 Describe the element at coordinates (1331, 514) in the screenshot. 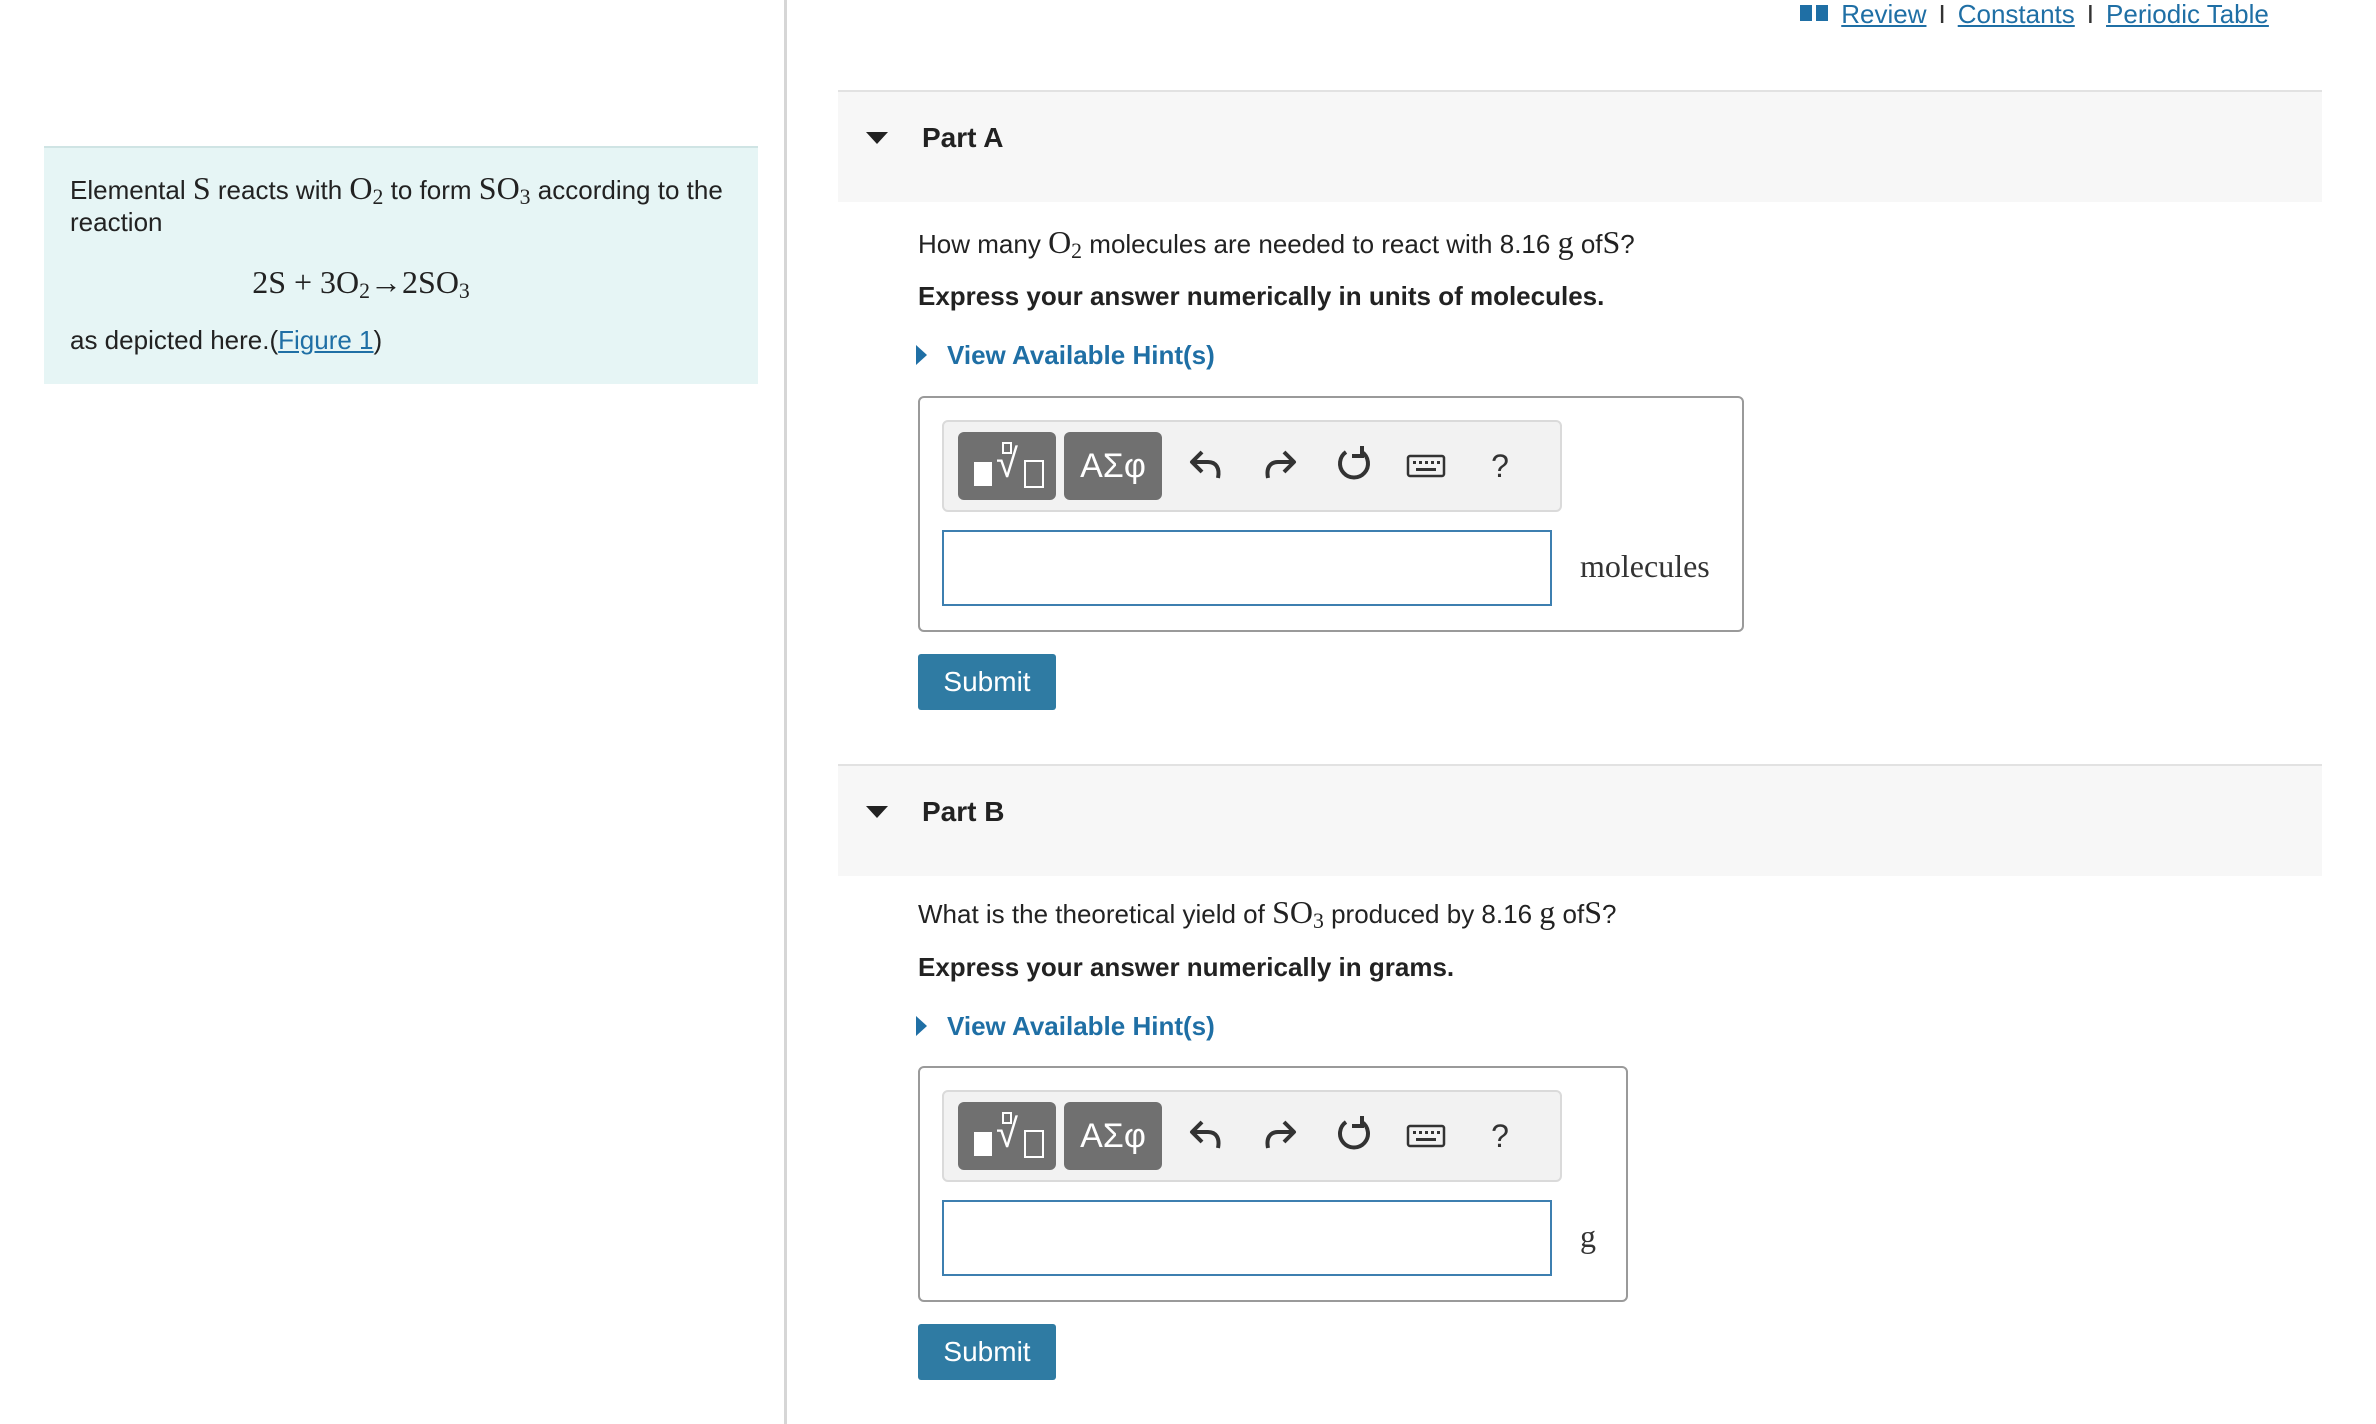

I see `part-a-answer-box: √ ΑΣφ ? molecules` at that location.